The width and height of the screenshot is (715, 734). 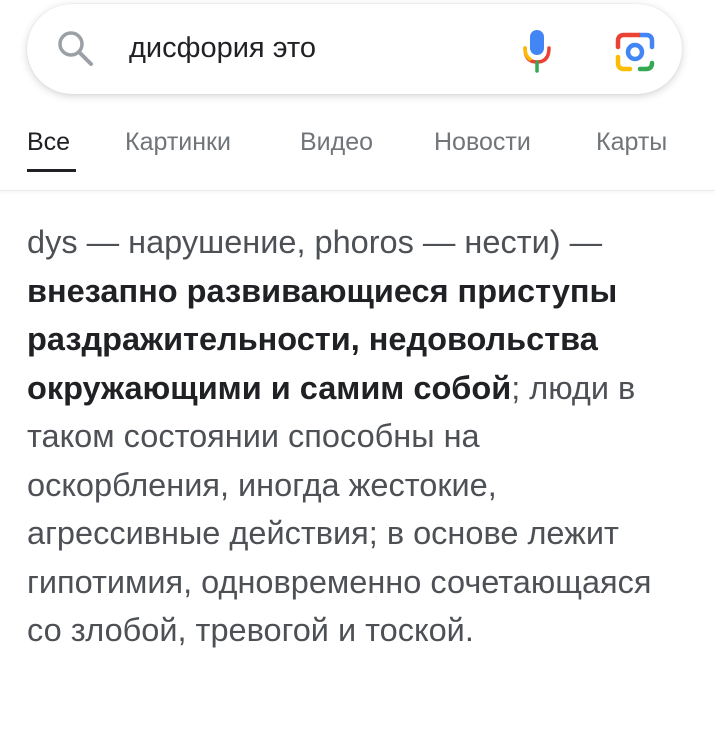 I want to click on tab-images: Картинки, so click(x=178, y=142).